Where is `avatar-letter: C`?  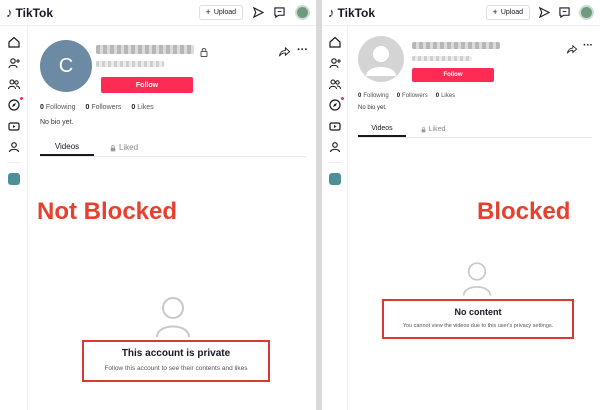 avatar-letter: C is located at coordinates (66, 65).